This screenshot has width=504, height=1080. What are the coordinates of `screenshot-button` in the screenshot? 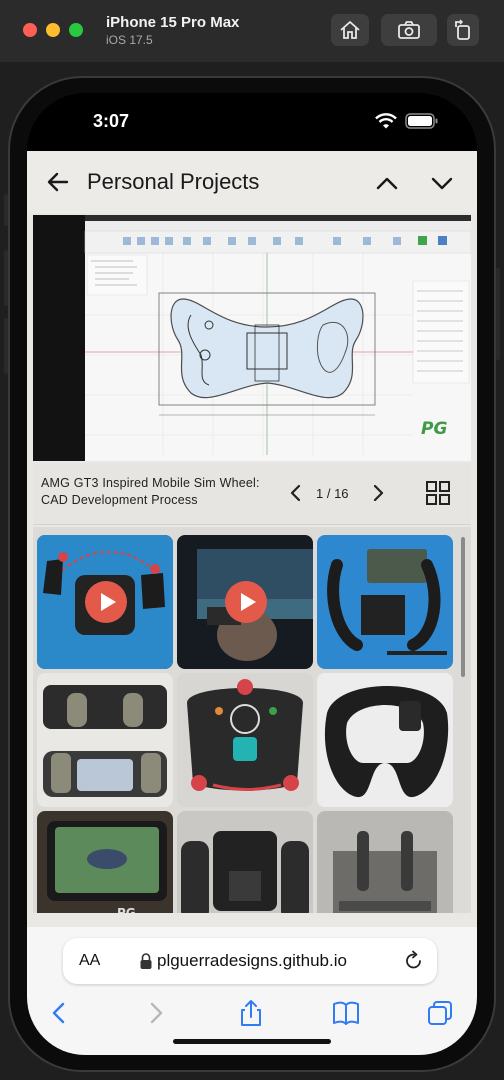 It's located at (409, 30).